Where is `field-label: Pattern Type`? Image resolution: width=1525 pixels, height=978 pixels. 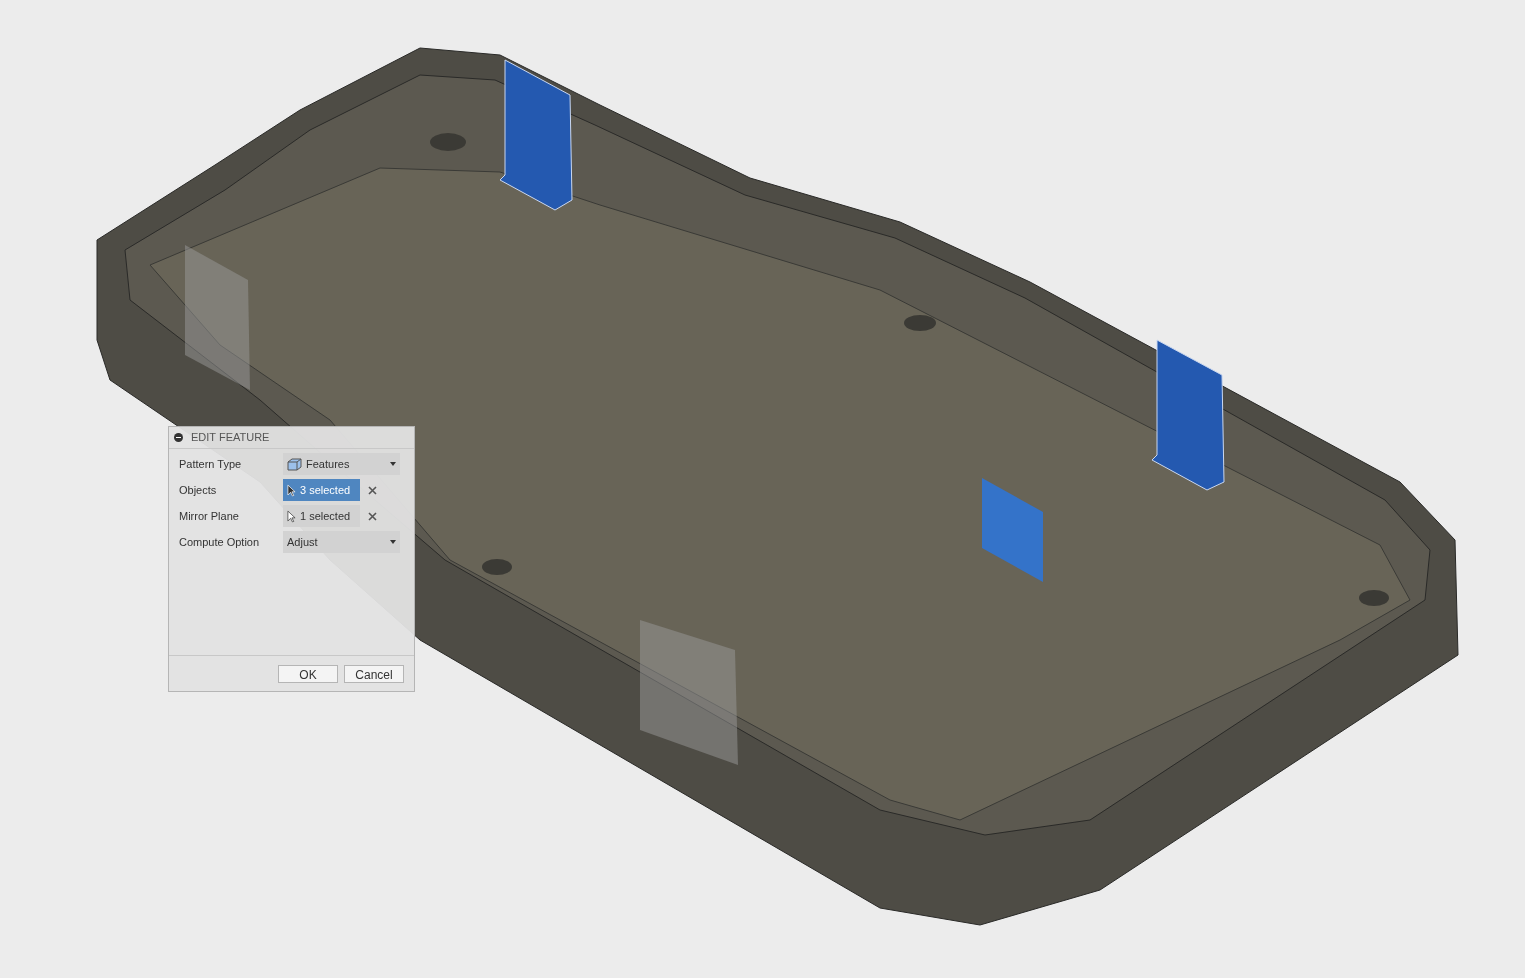
field-label: Pattern Type is located at coordinates (211, 464).